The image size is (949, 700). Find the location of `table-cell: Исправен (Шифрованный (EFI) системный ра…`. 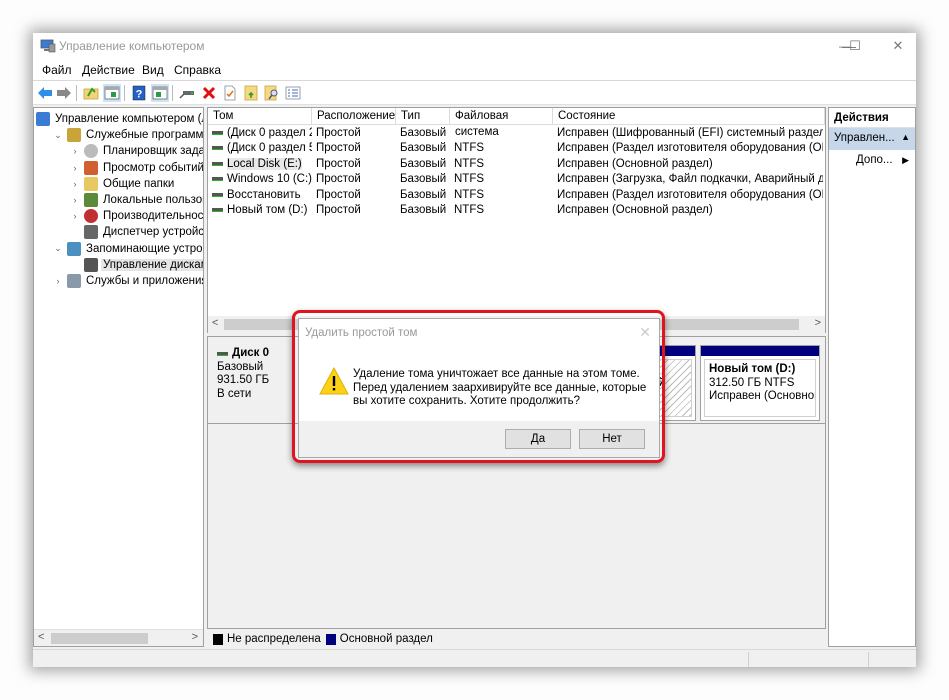

table-cell: Исправен (Шифрованный (EFI) системный ра… is located at coordinates (690, 133).